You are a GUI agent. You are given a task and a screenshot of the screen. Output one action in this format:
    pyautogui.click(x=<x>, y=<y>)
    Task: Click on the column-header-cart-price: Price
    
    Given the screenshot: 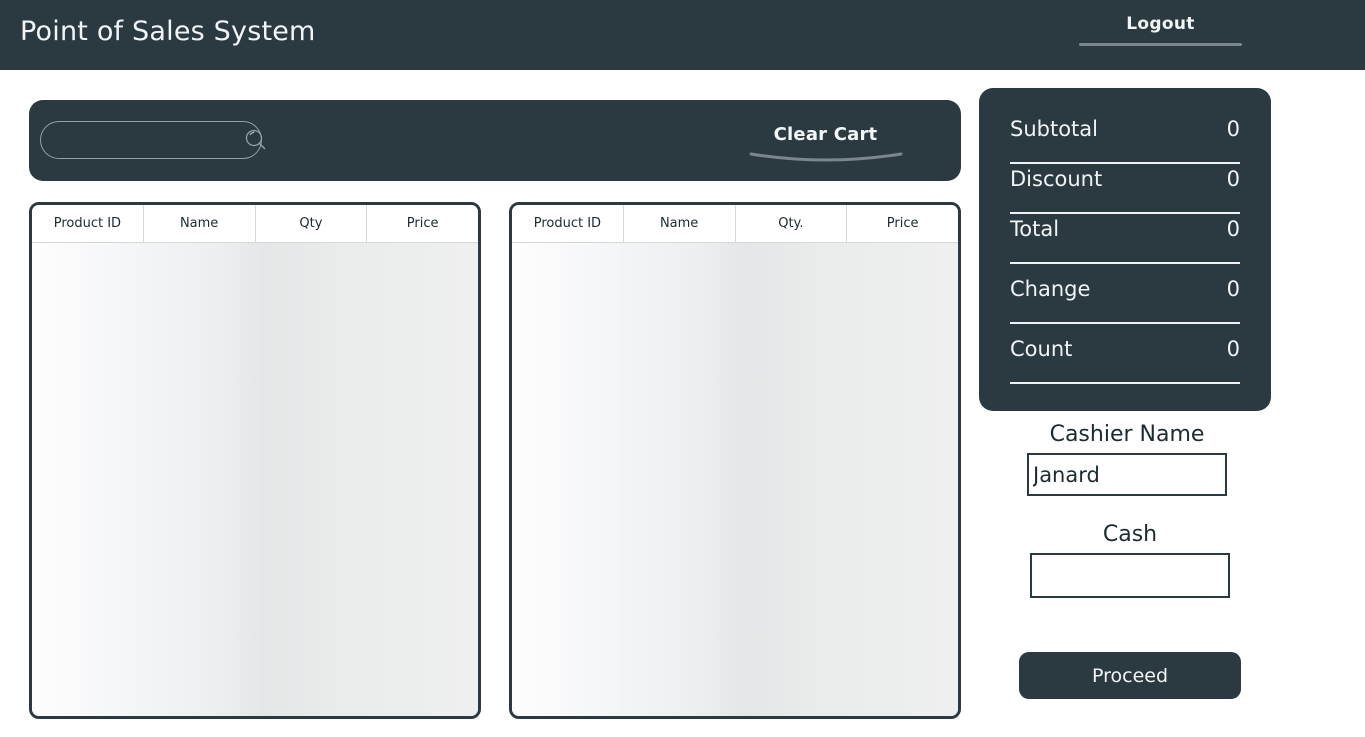 What is the action you would take?
    pyautogui.click(x=902, y=223)
    